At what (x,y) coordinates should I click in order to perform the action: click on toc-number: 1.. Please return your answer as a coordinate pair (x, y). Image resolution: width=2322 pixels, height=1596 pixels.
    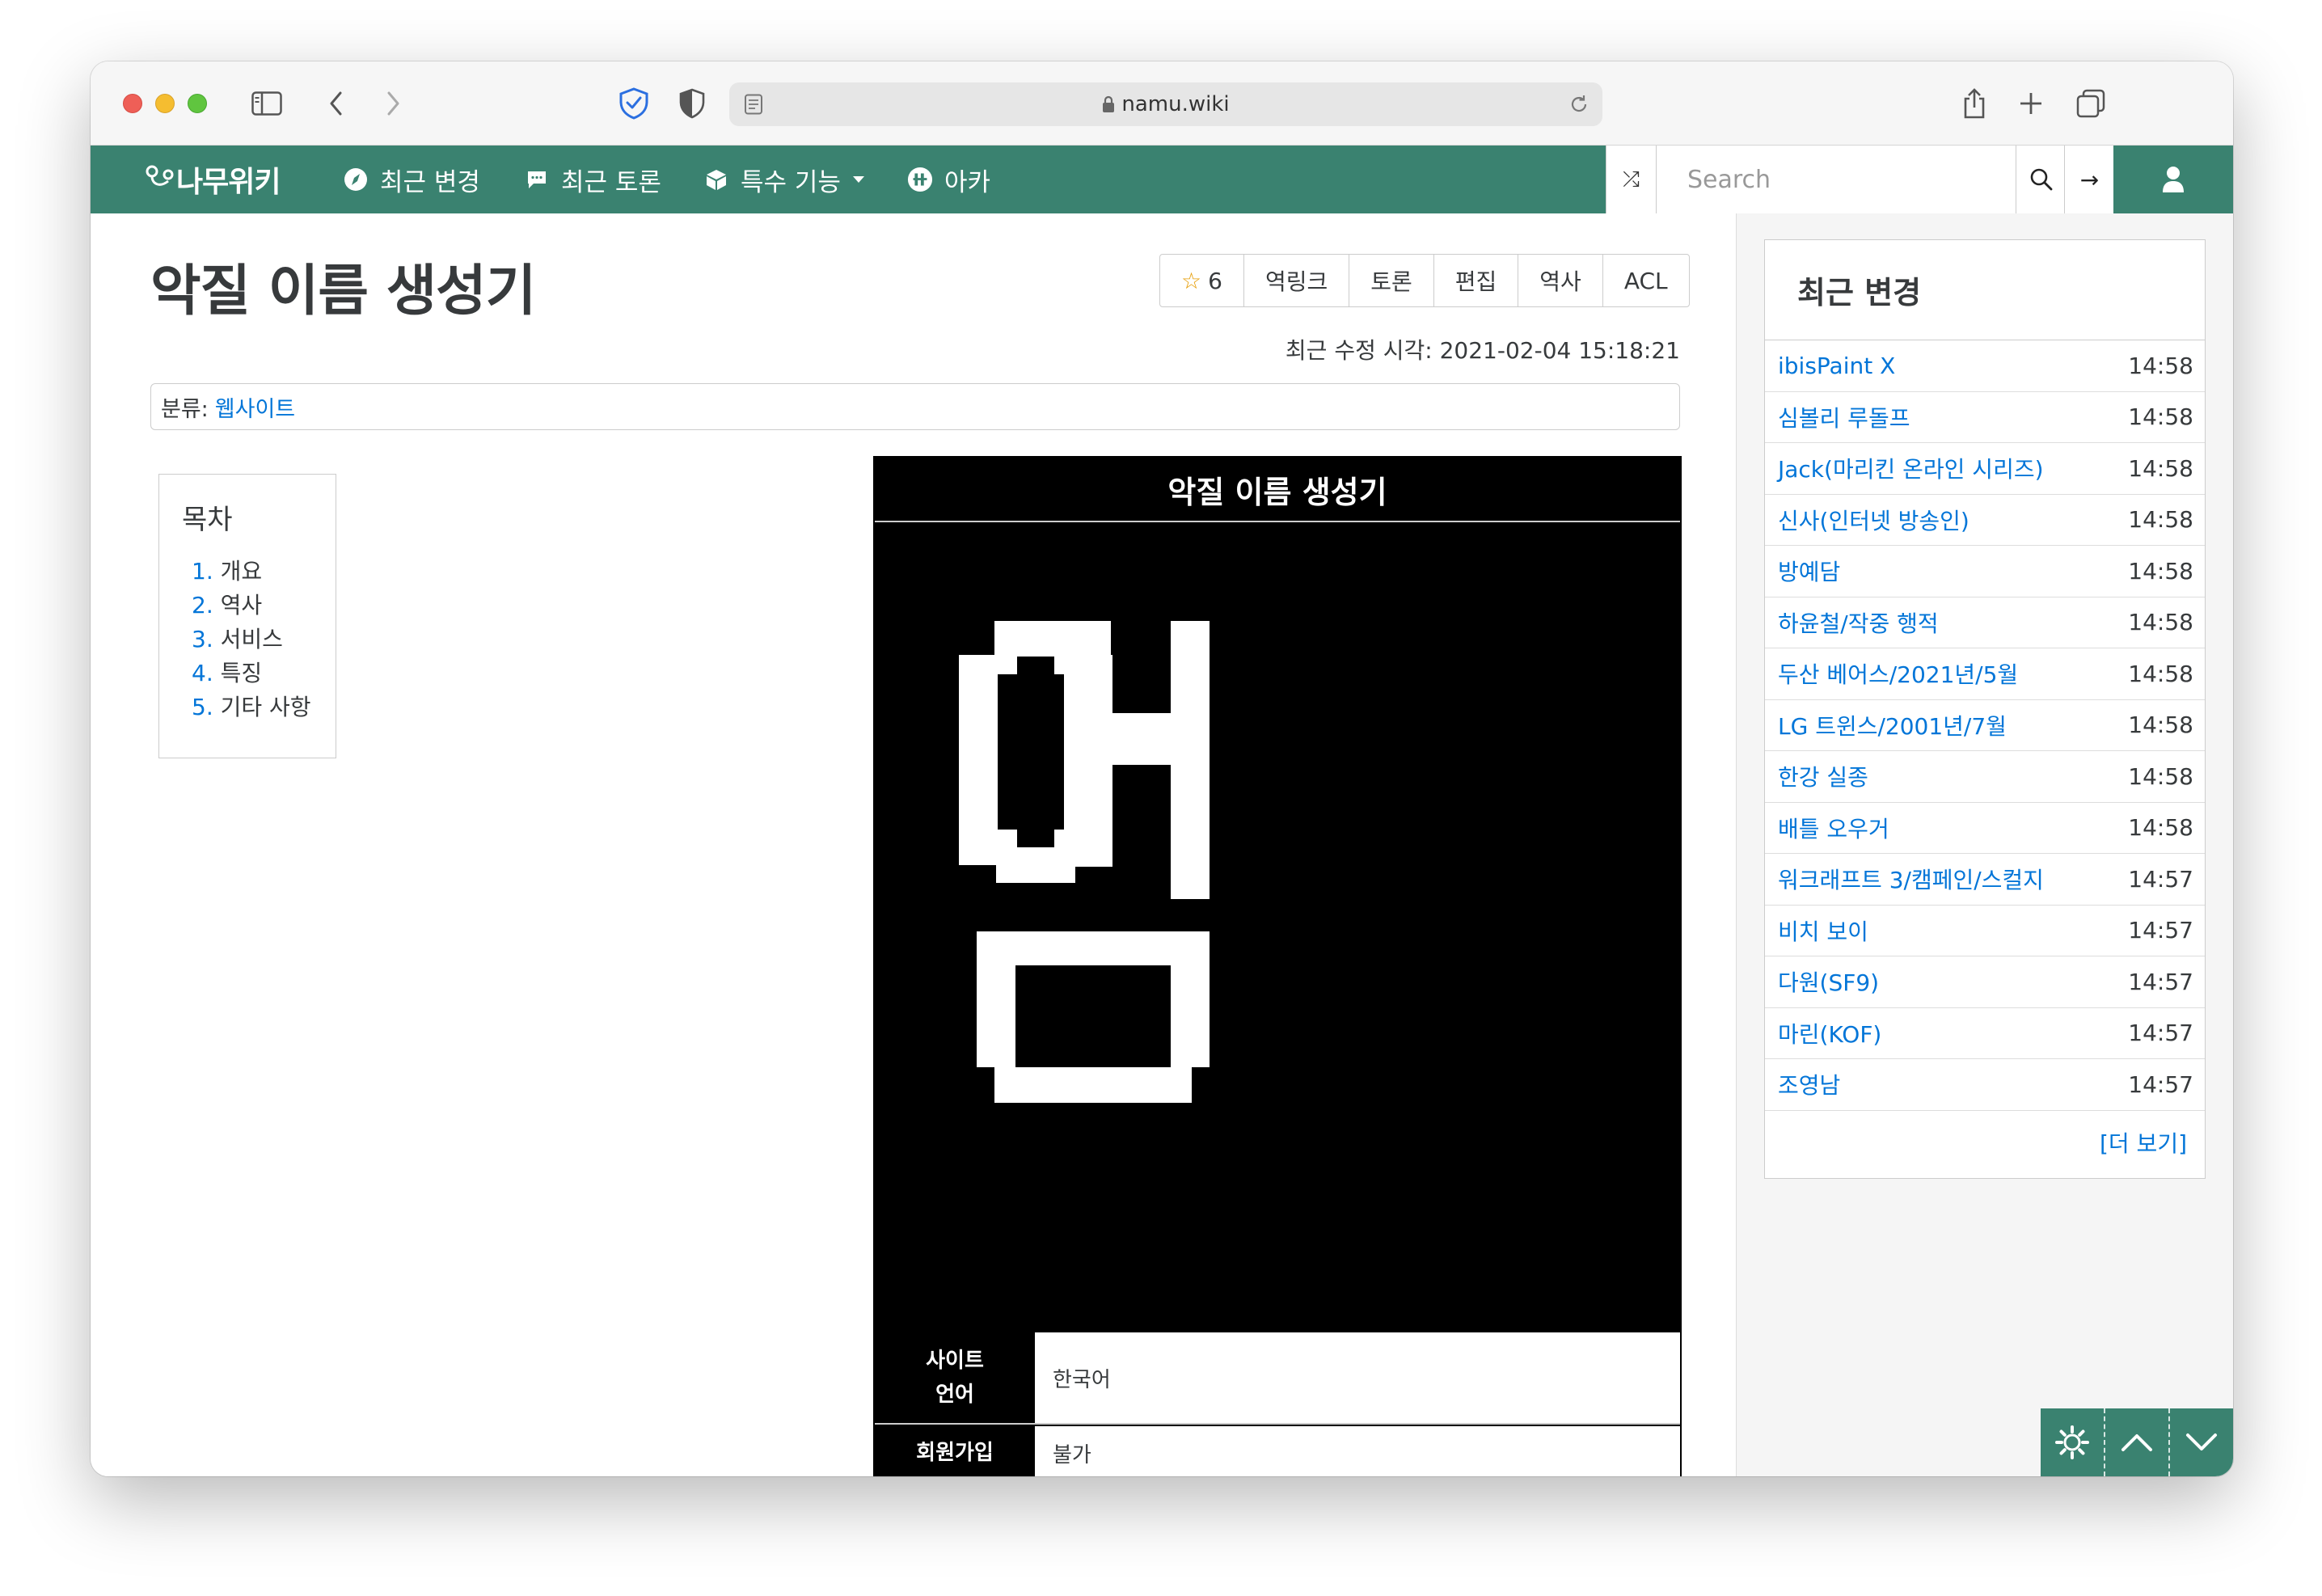
    Looking at the image, I should click on (202, 571).